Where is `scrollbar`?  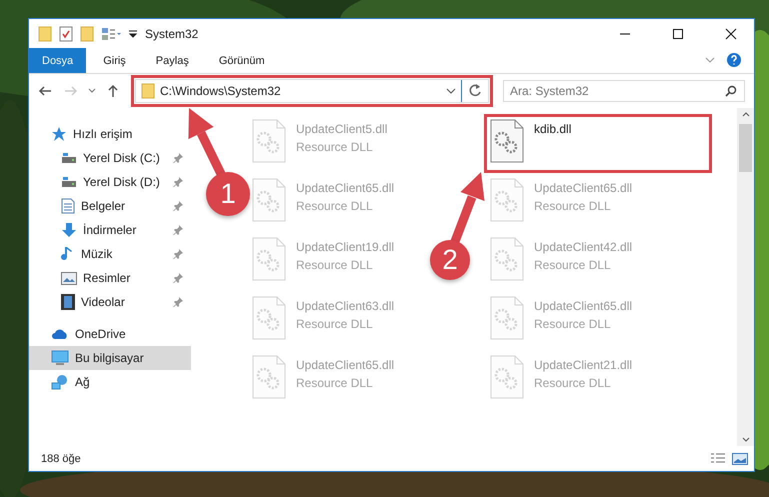
scrollbar is located at coordinates (745, 277).